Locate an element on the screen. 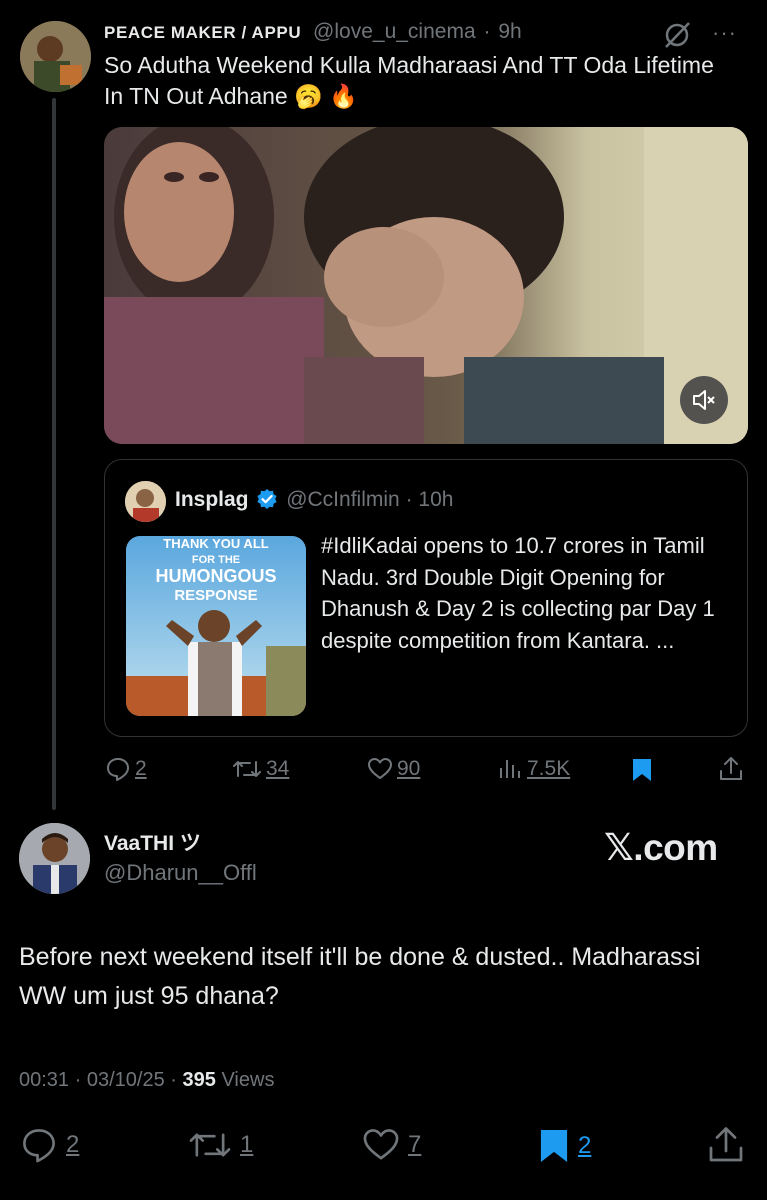  author-name: PEACE MAKER / APPU is located at coordinates (202, 32).